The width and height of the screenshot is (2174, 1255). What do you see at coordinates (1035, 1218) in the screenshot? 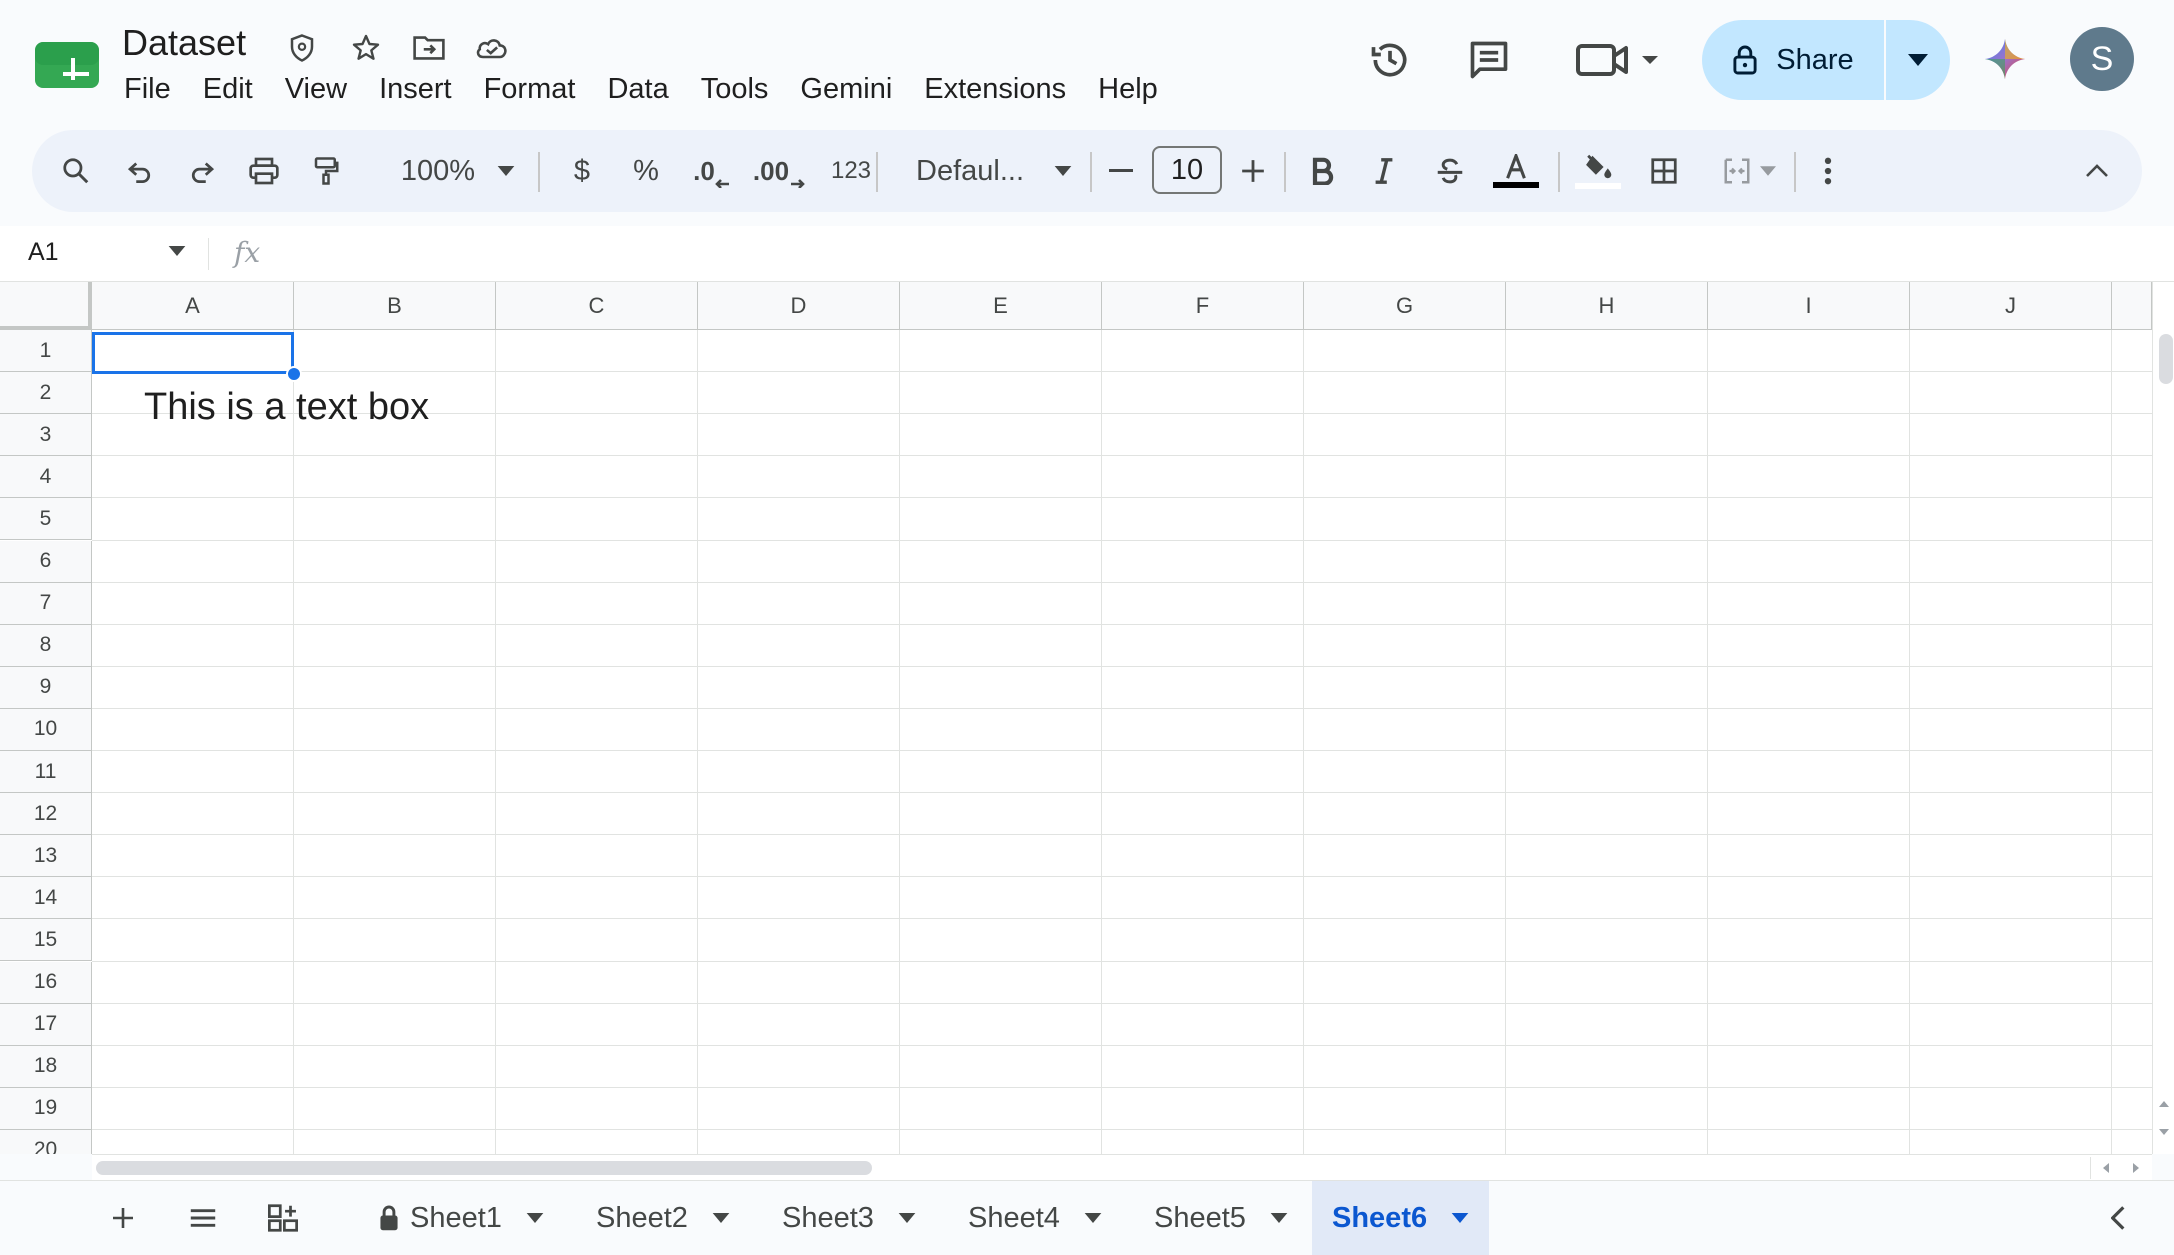
I see `sheet-tab-sheet4: Sheet4` at bounding box center [1035, 1218].